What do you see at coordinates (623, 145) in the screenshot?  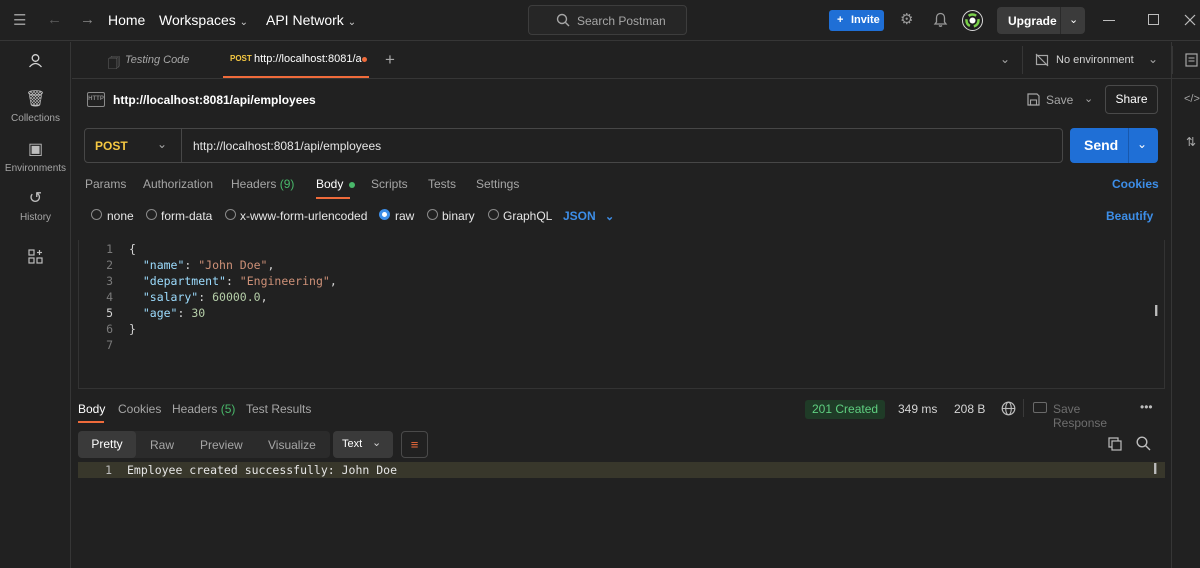 I see `url-input` at bounding box center [623, 145].